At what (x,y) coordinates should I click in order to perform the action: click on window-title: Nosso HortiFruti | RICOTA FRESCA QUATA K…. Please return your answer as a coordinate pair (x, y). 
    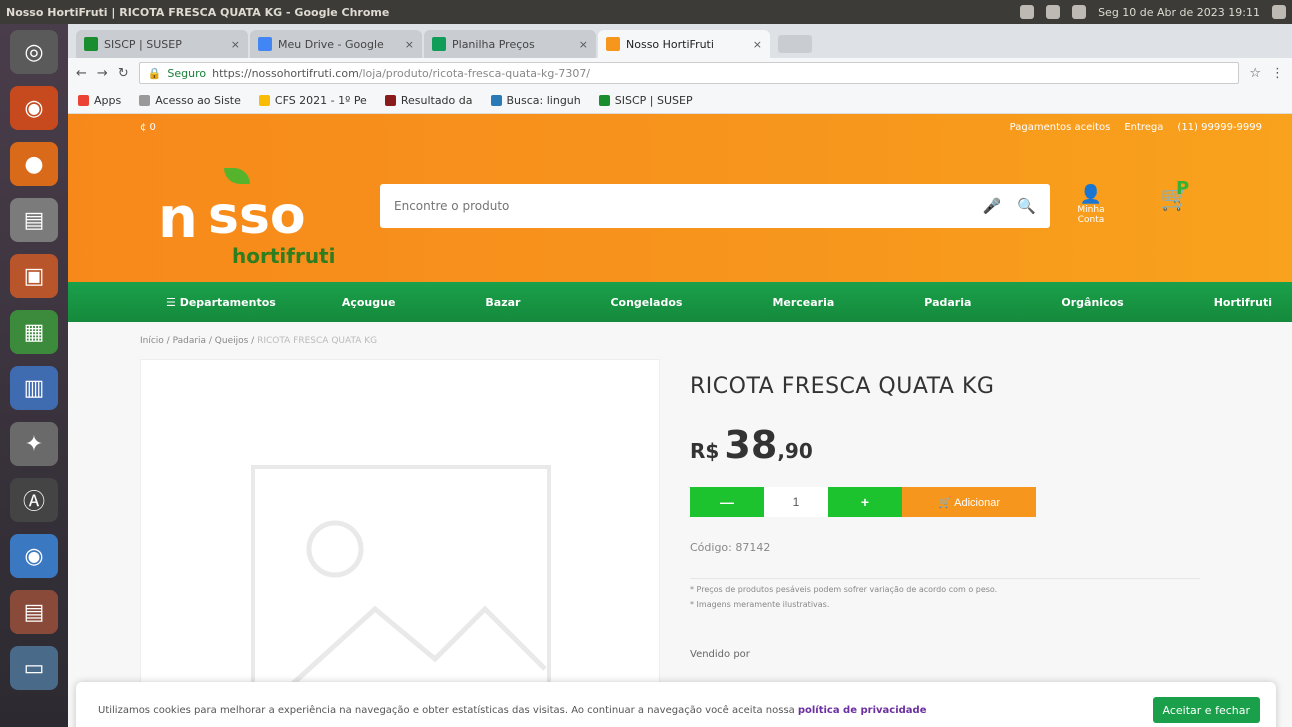
    Looking at the image, I should click on (198, 12).